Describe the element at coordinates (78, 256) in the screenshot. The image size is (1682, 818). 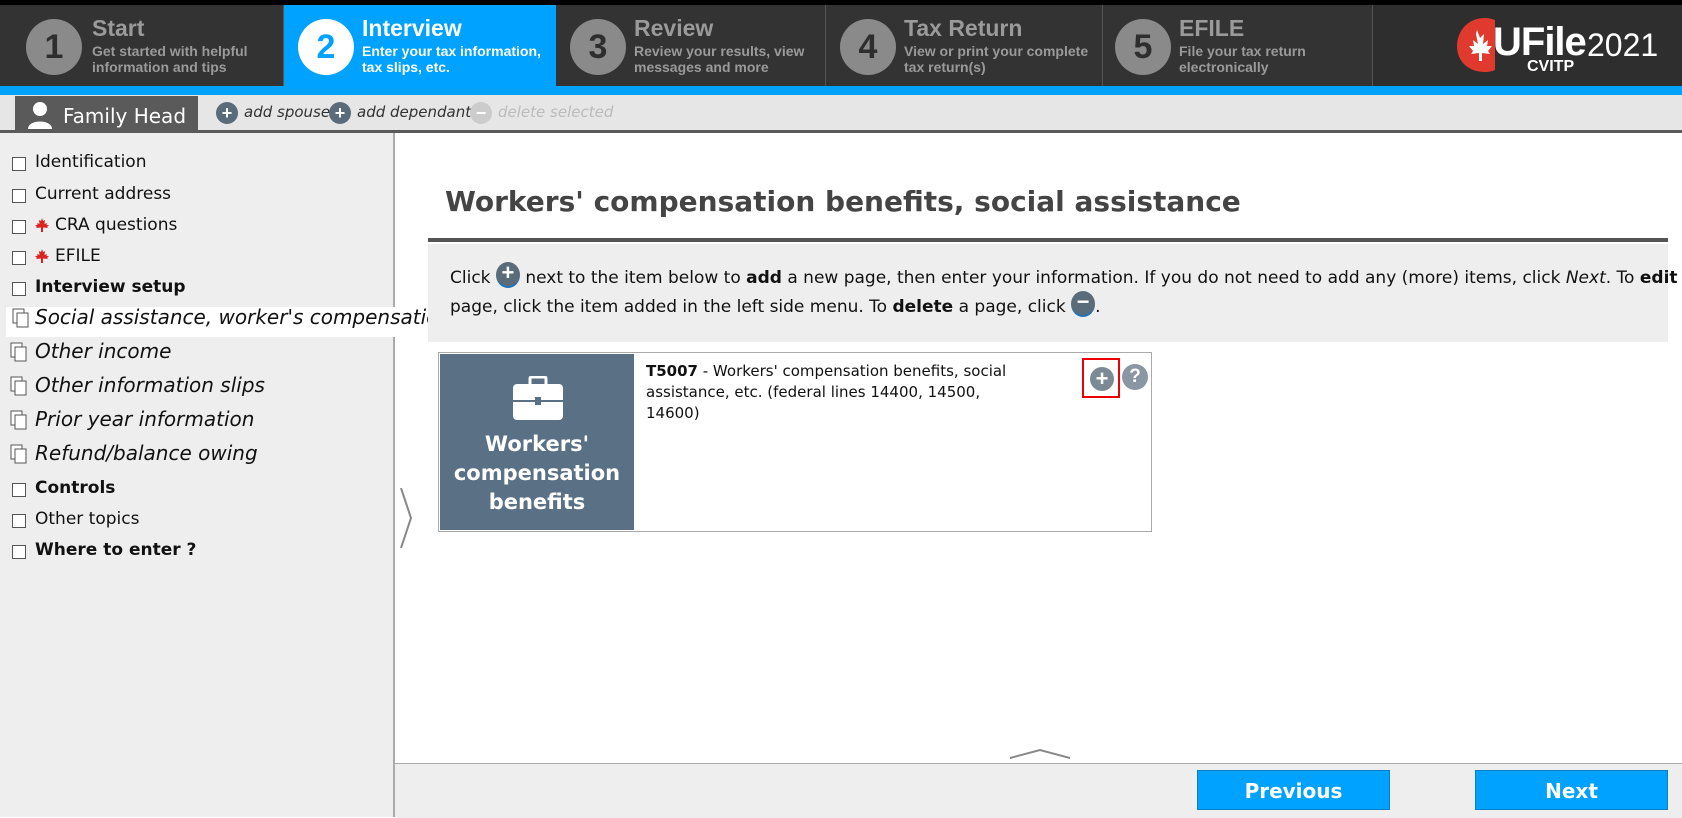
I see `sidebar-item-label: EFILE` at that location.